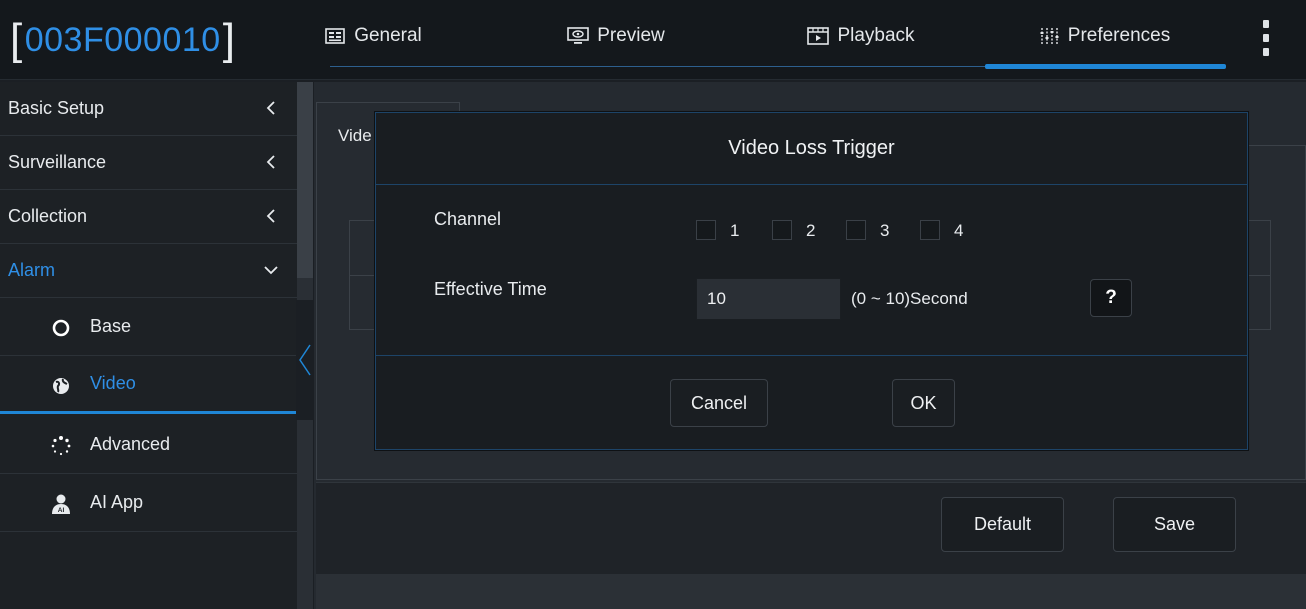  What do you see at coordinates (388, 35) in the screenshot?
I see `tab-general-label: General` at bounding box center [388, 35].